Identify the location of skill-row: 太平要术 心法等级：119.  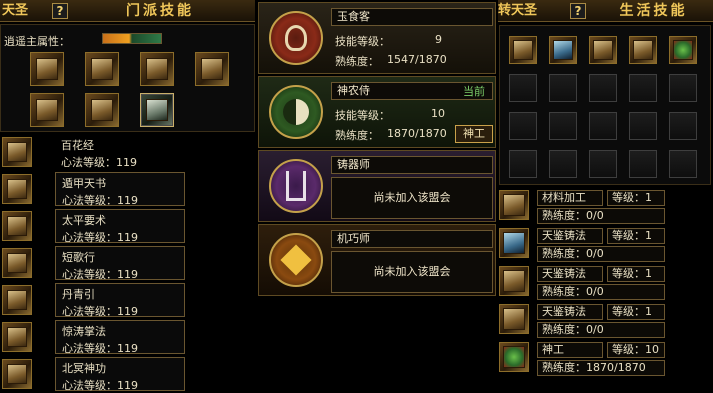
(120, 226).